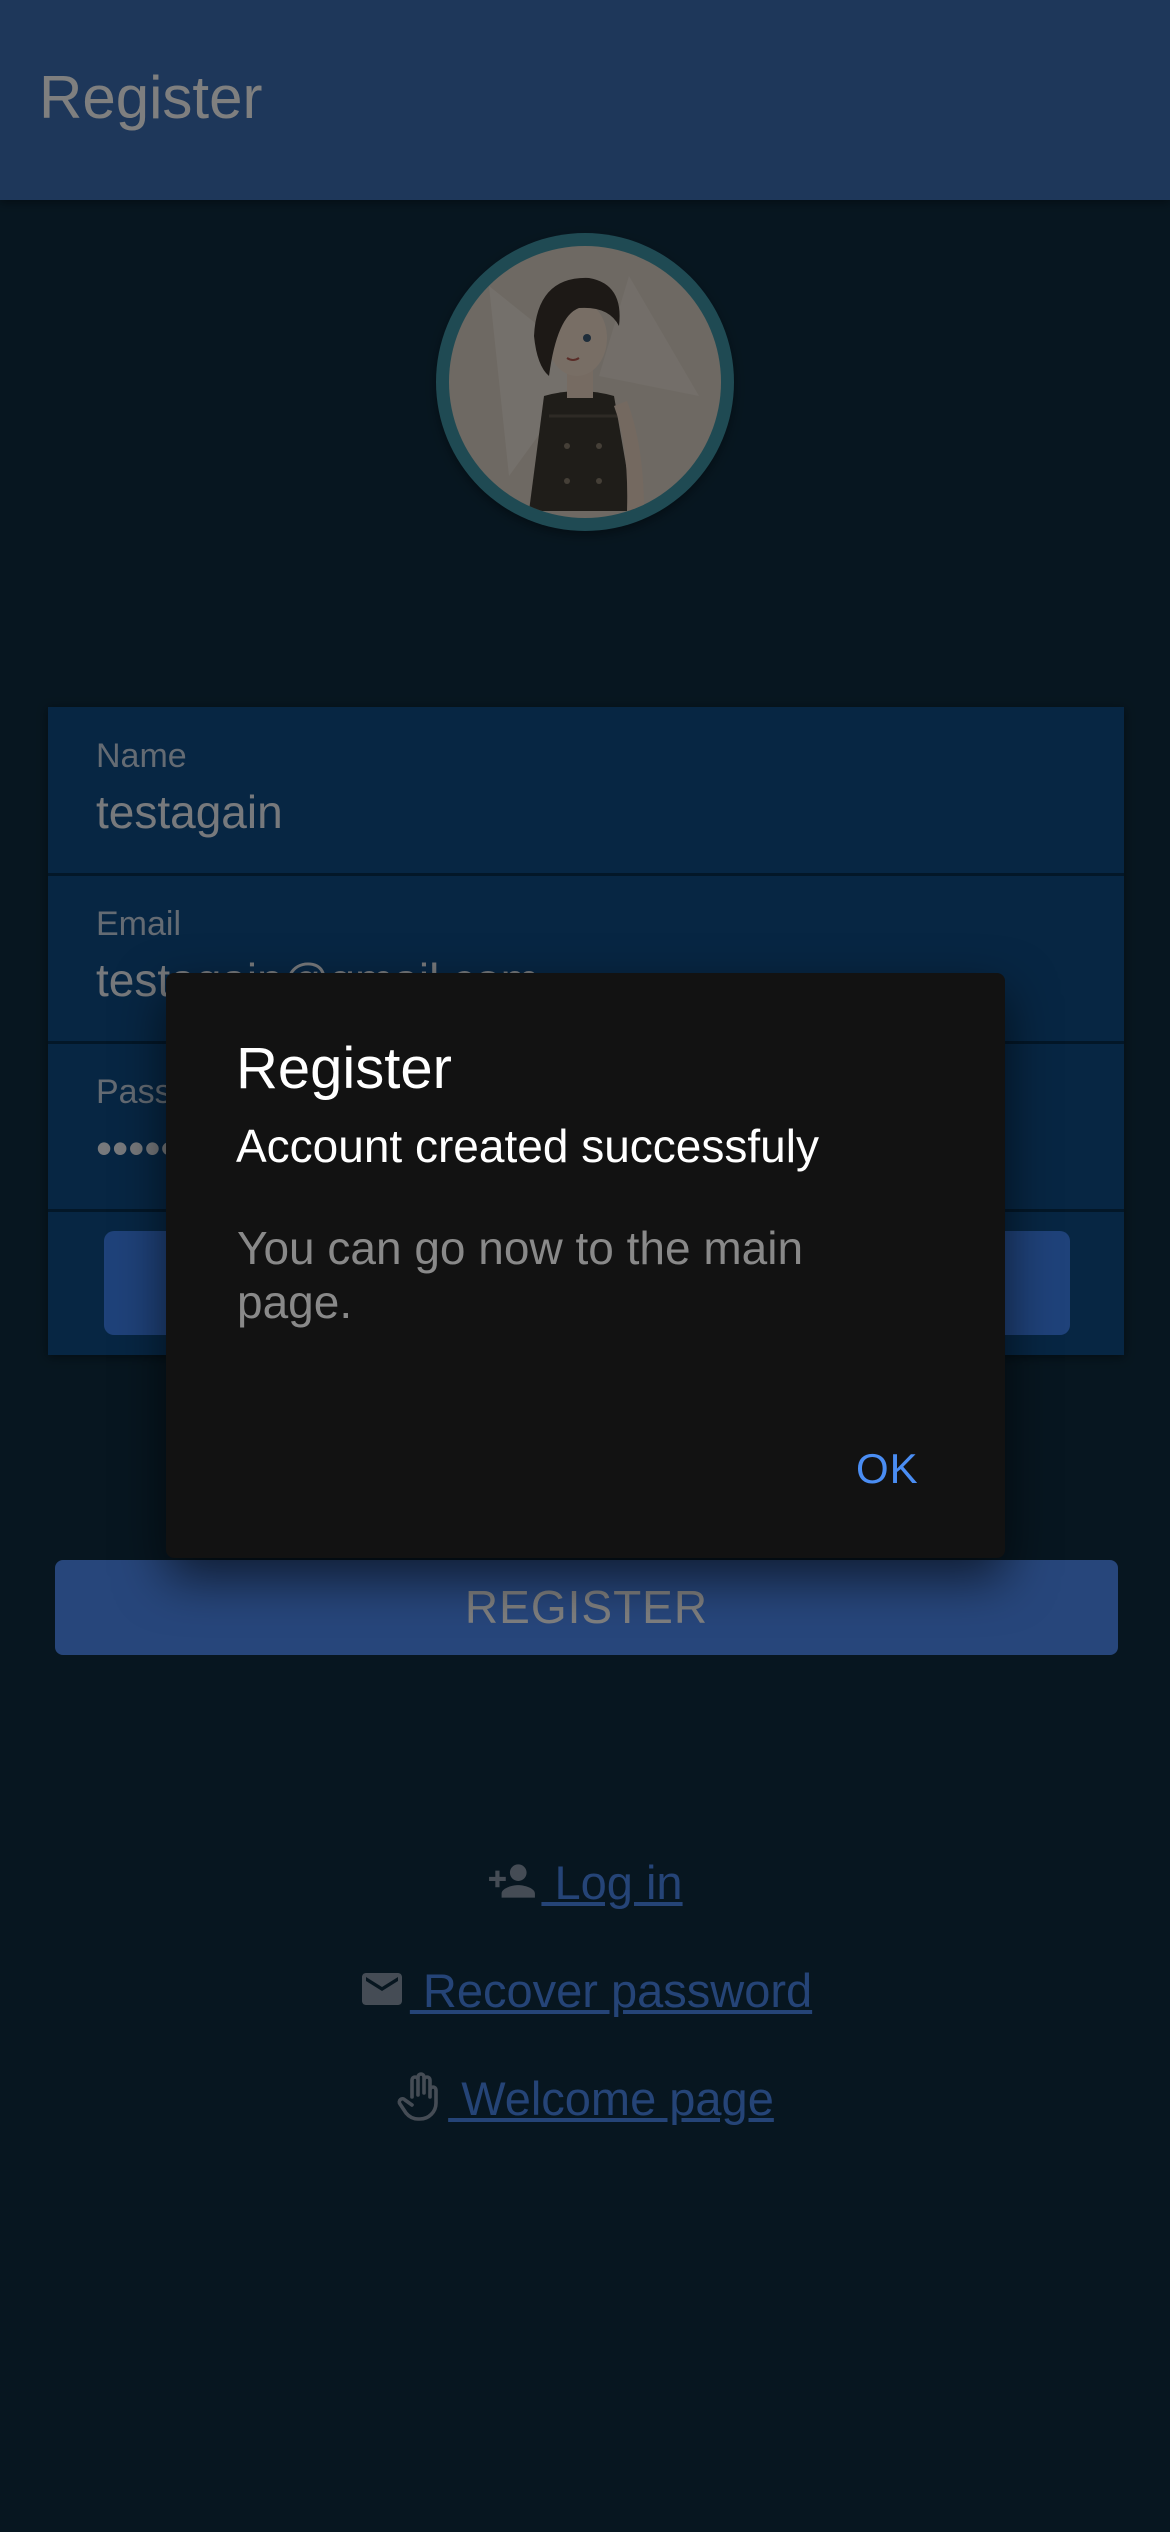  I want to click on dialog-title: Register, so click(344, 1068).